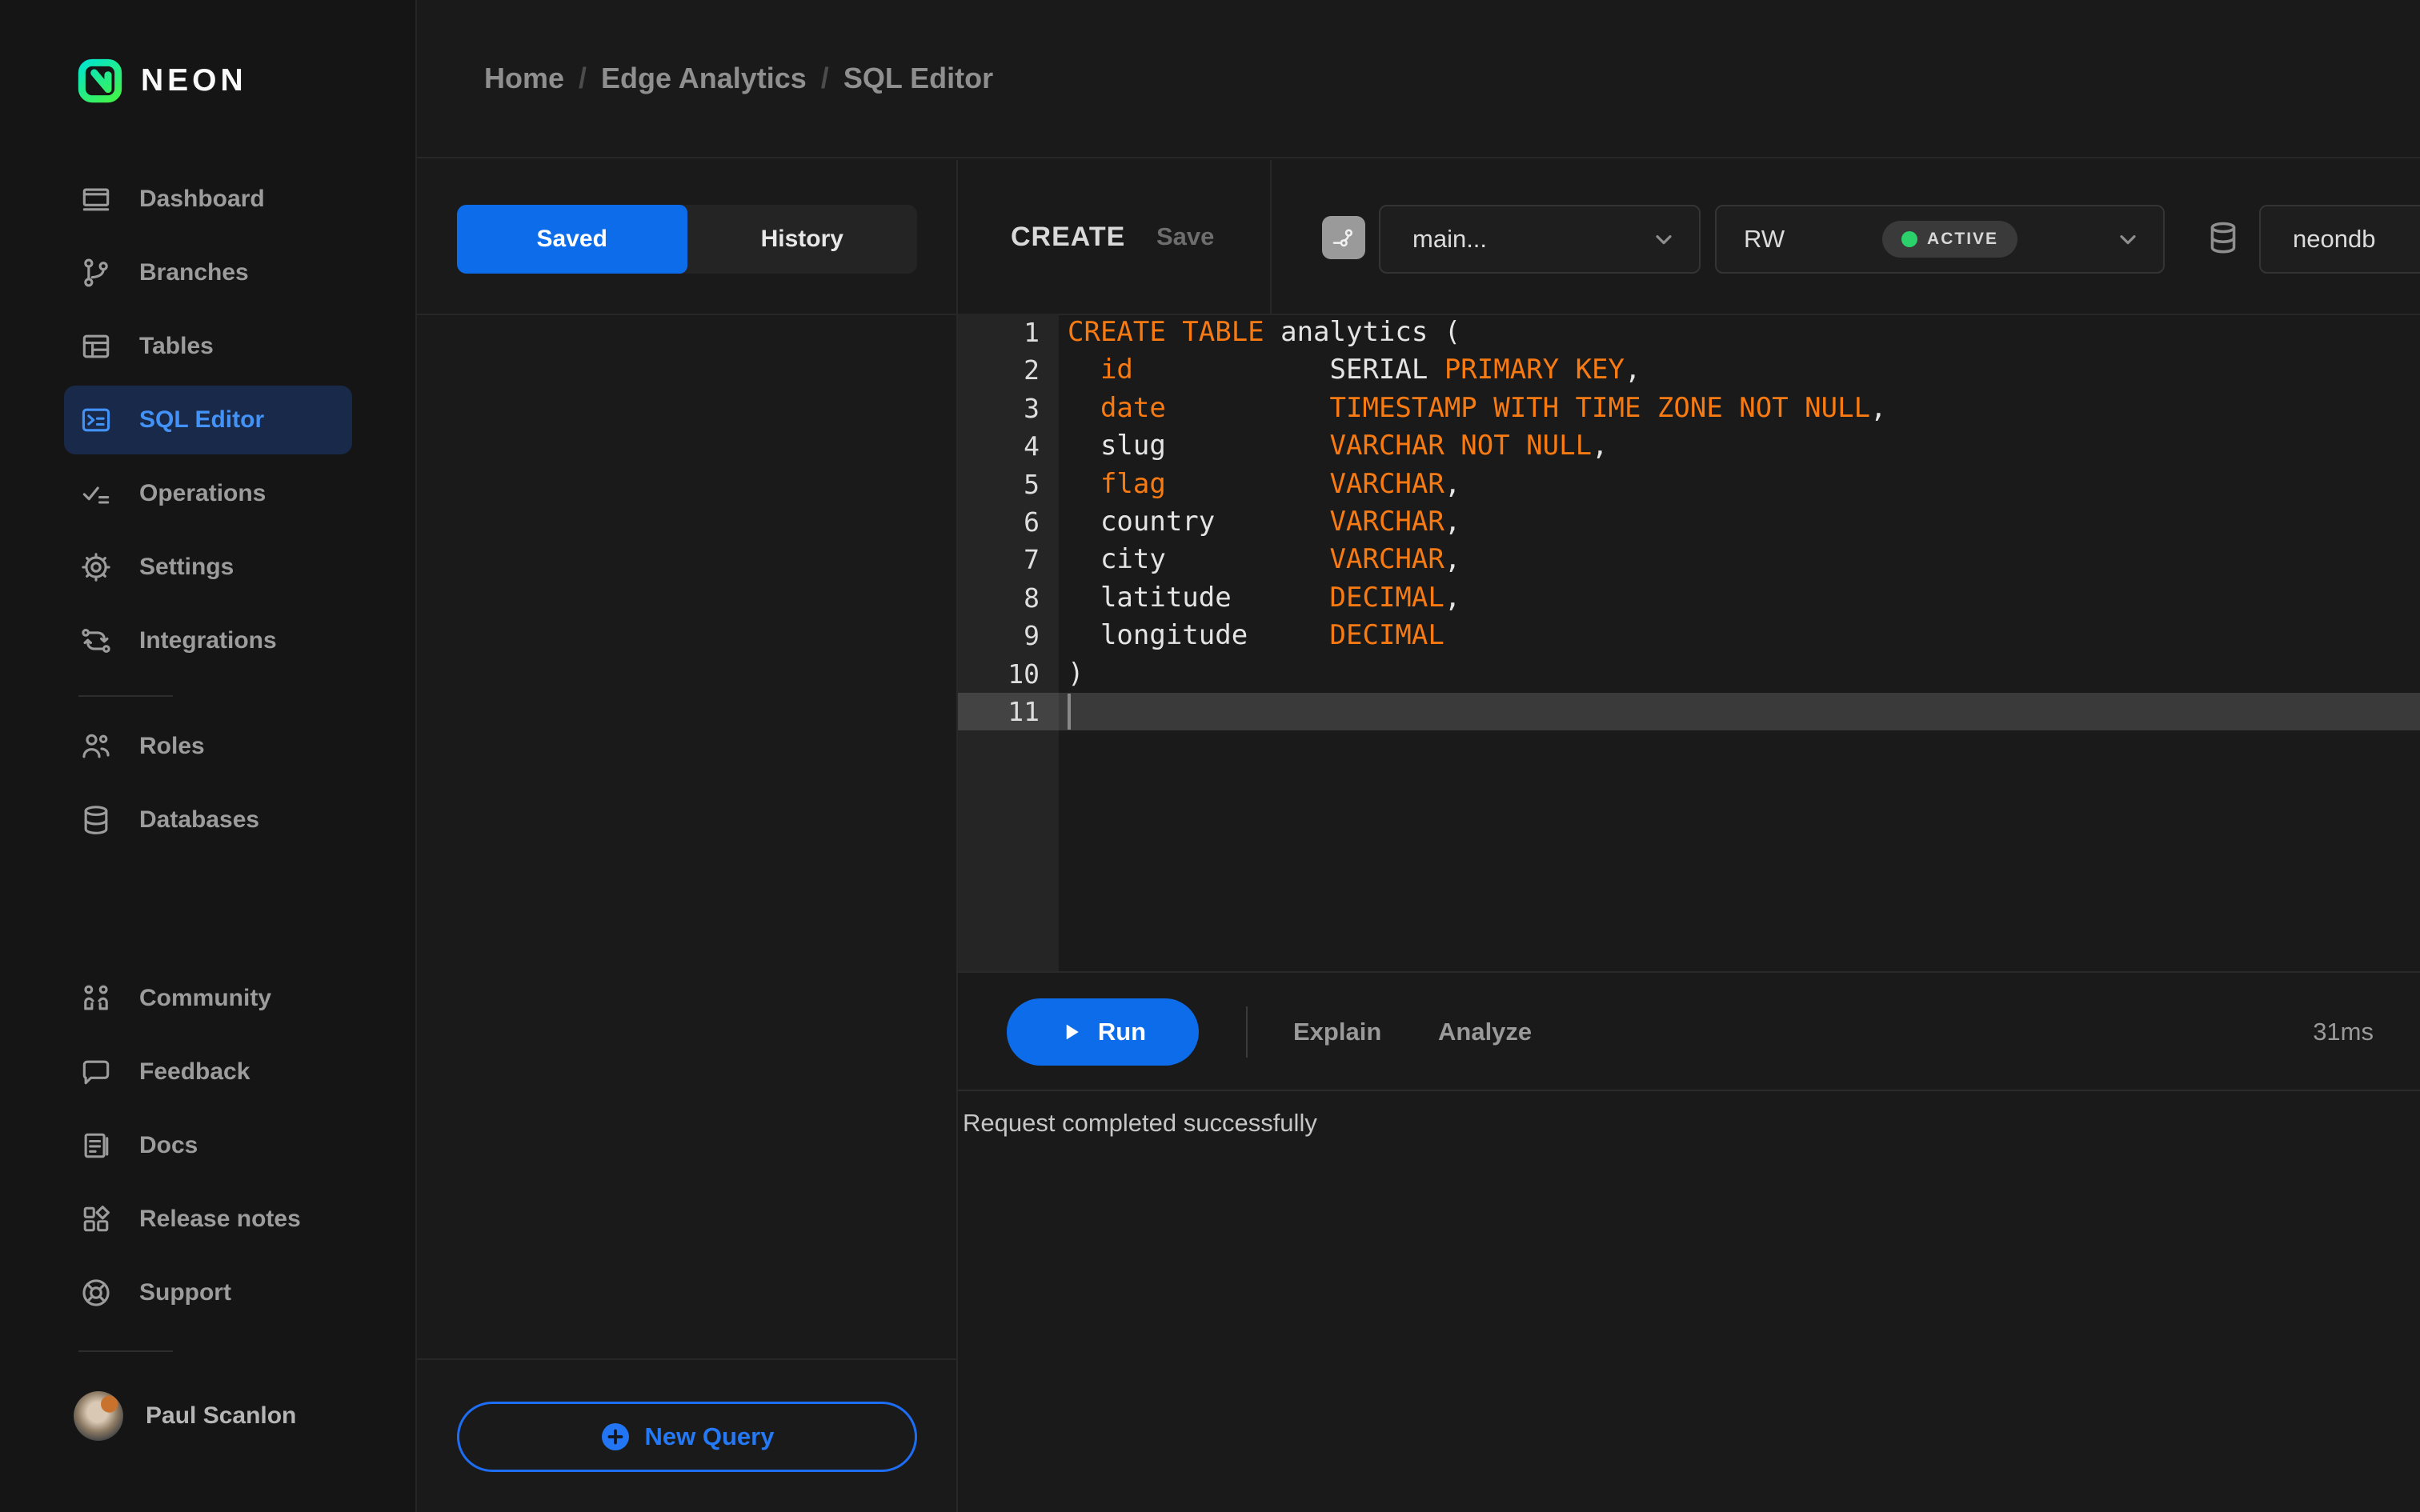 The width and height of the screenshot is (2420, 1512). I want to click on code-line: 9 longitude DECIMAL, so click(1689, 635).